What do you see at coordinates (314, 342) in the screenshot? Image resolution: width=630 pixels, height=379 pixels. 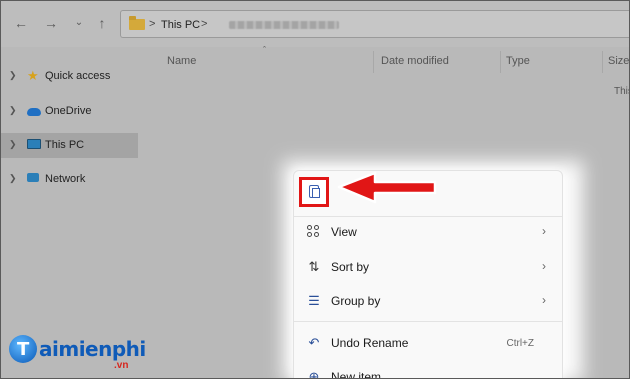 I see `undo-icon: ↶` at bounding box center [314, 342].